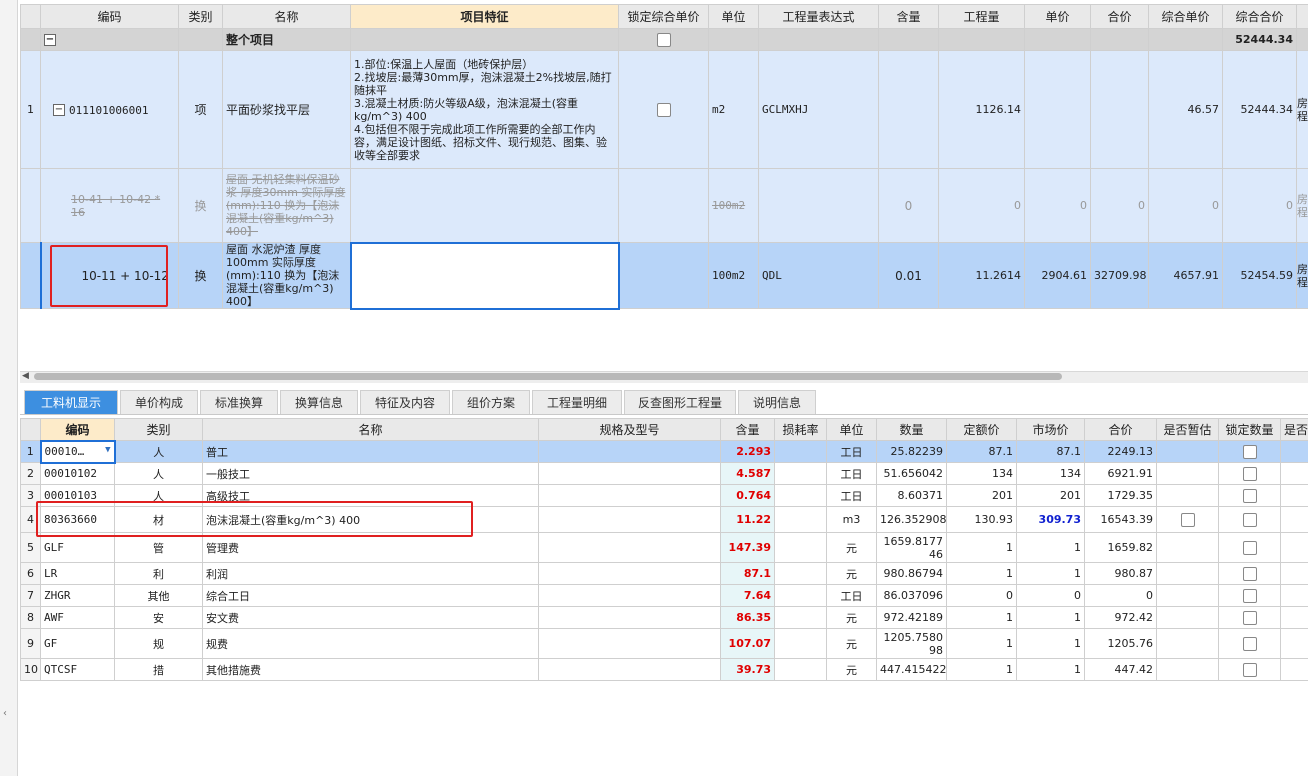 Image resolution: width=1308 pixels, height=776 pixels. I want to click on lock-price-checkbox, so click(663, 109).